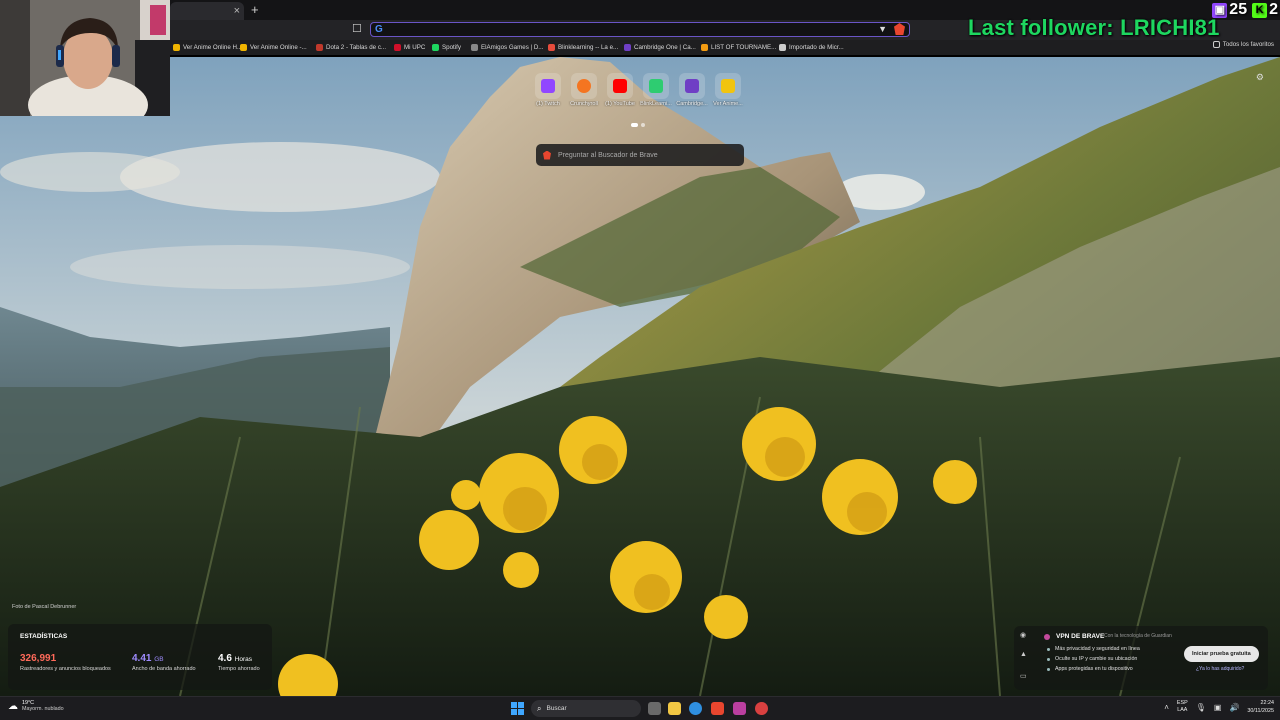  I want to click on bookmark-item: Mi UPC, so click(409, 47).